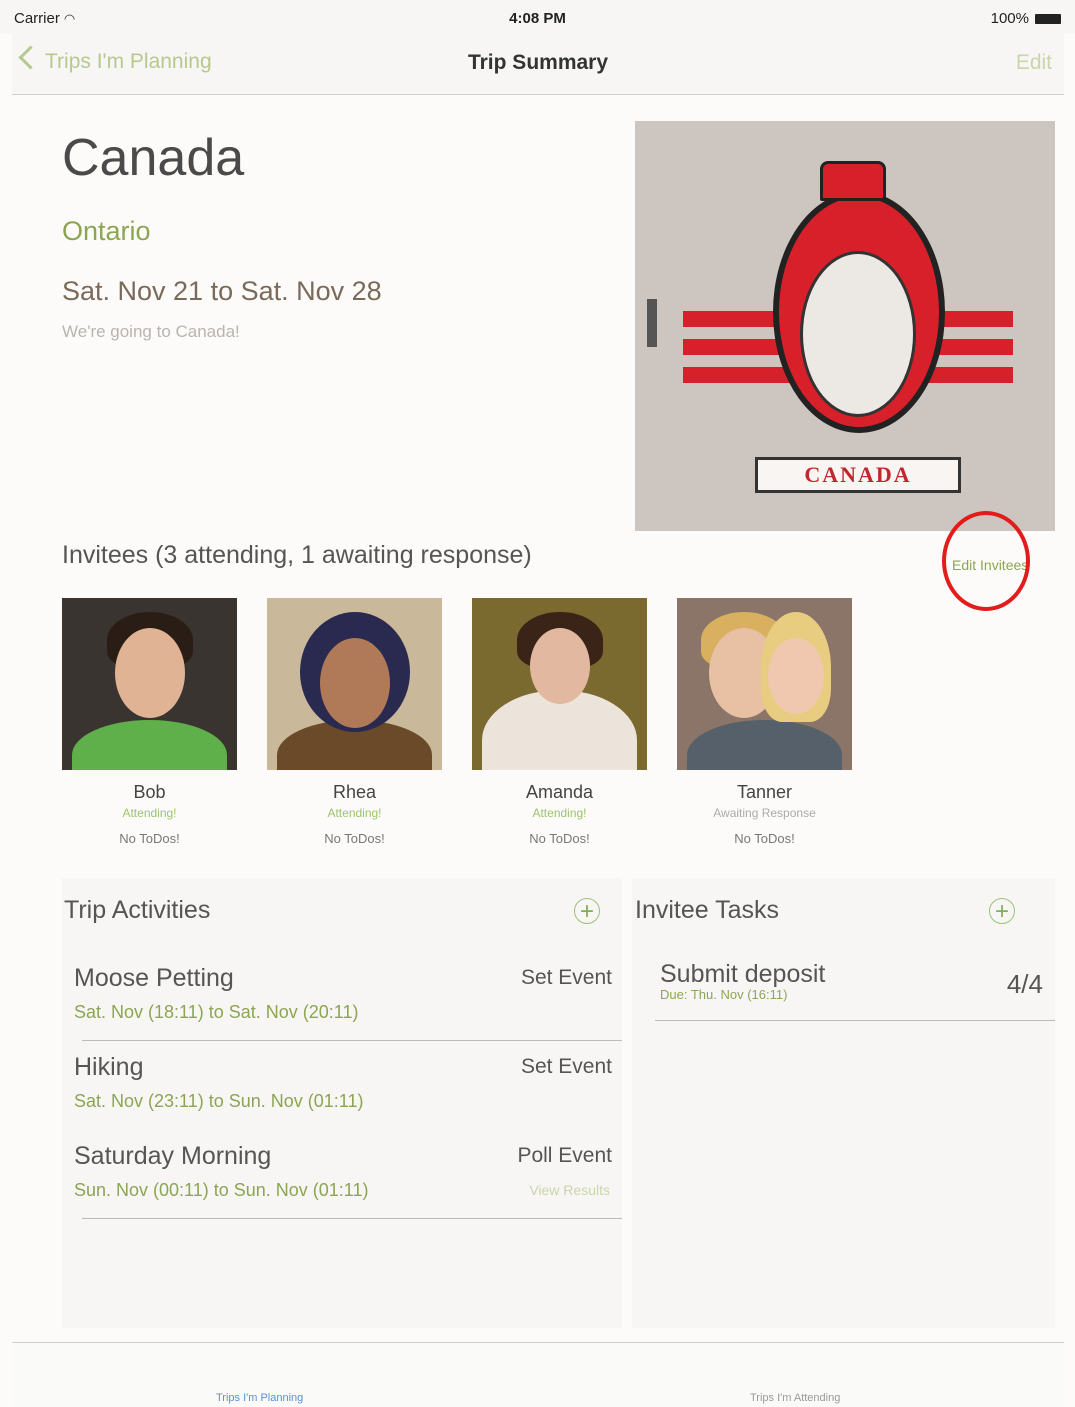 The image size is (1075, 1407). Describe the element at coordinates (587, 911) in the screenshot. I see `add-activity-button: +` at that location.